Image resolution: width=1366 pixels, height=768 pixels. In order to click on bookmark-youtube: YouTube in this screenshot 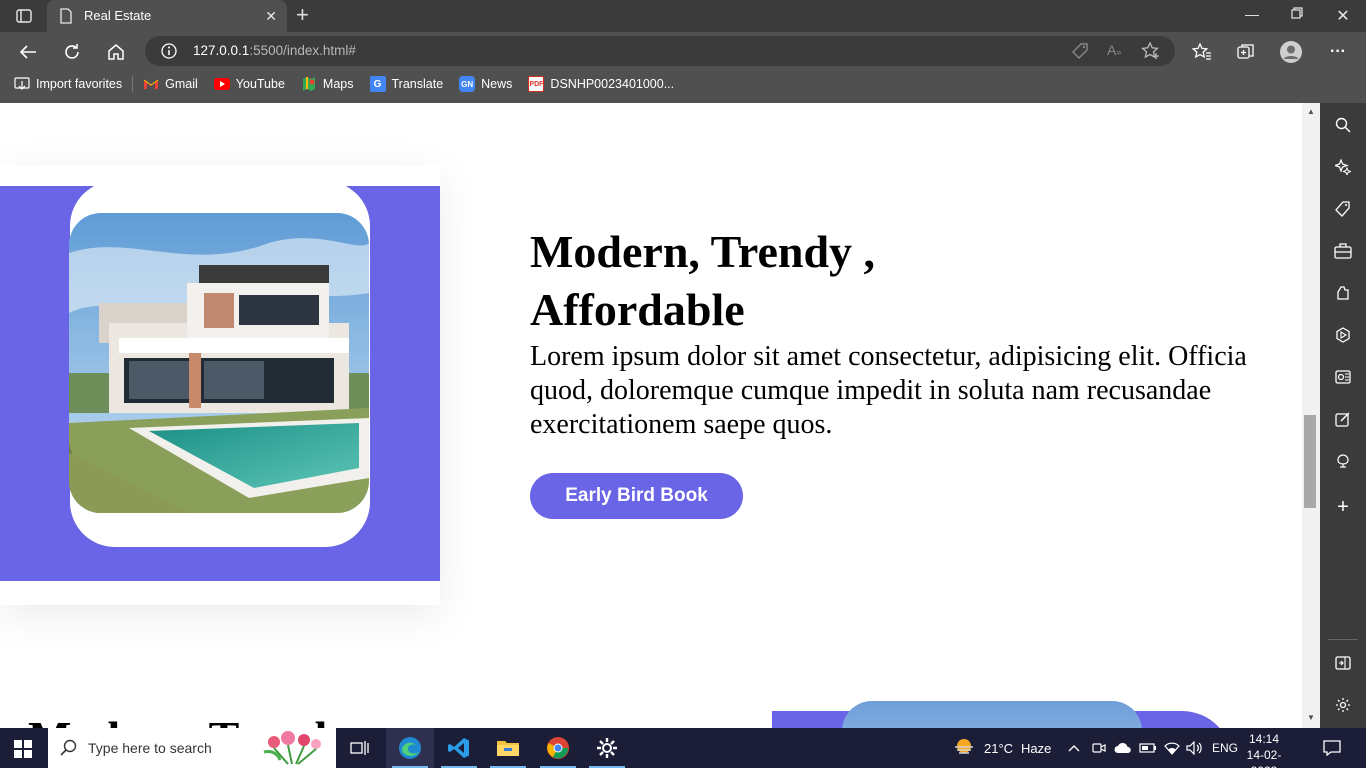, I will do `click(249, 84)`.